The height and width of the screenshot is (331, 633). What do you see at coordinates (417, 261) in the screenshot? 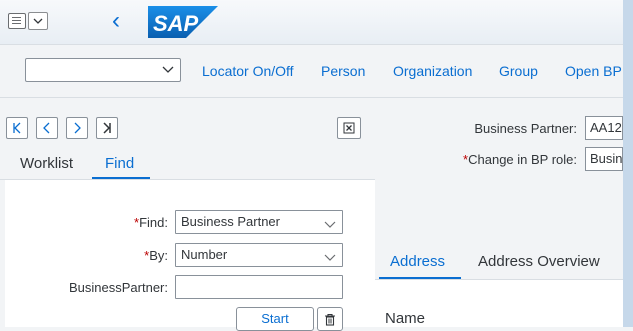
I see `tab-address: Address` at bounding box center [417, 261].